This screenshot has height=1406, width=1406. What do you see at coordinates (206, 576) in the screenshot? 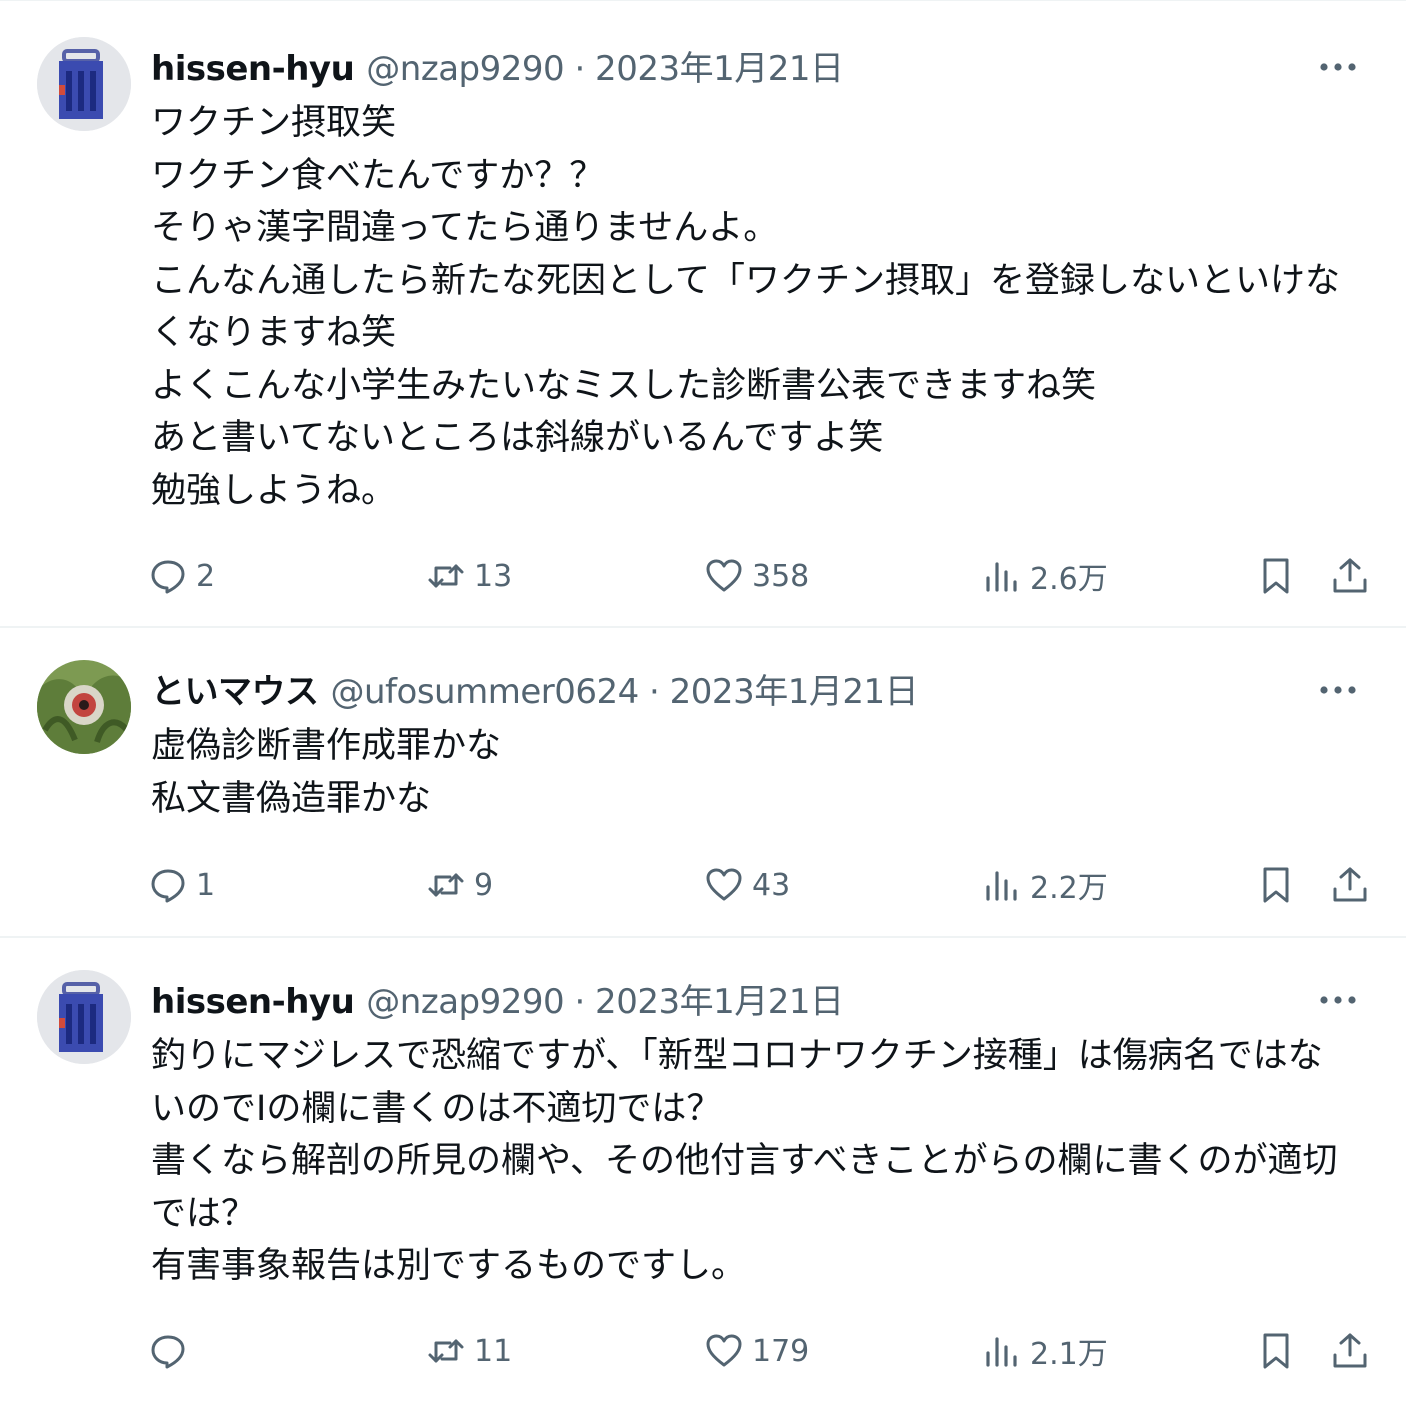
I see `reply-count: 2` at bounding box center [206, 576].